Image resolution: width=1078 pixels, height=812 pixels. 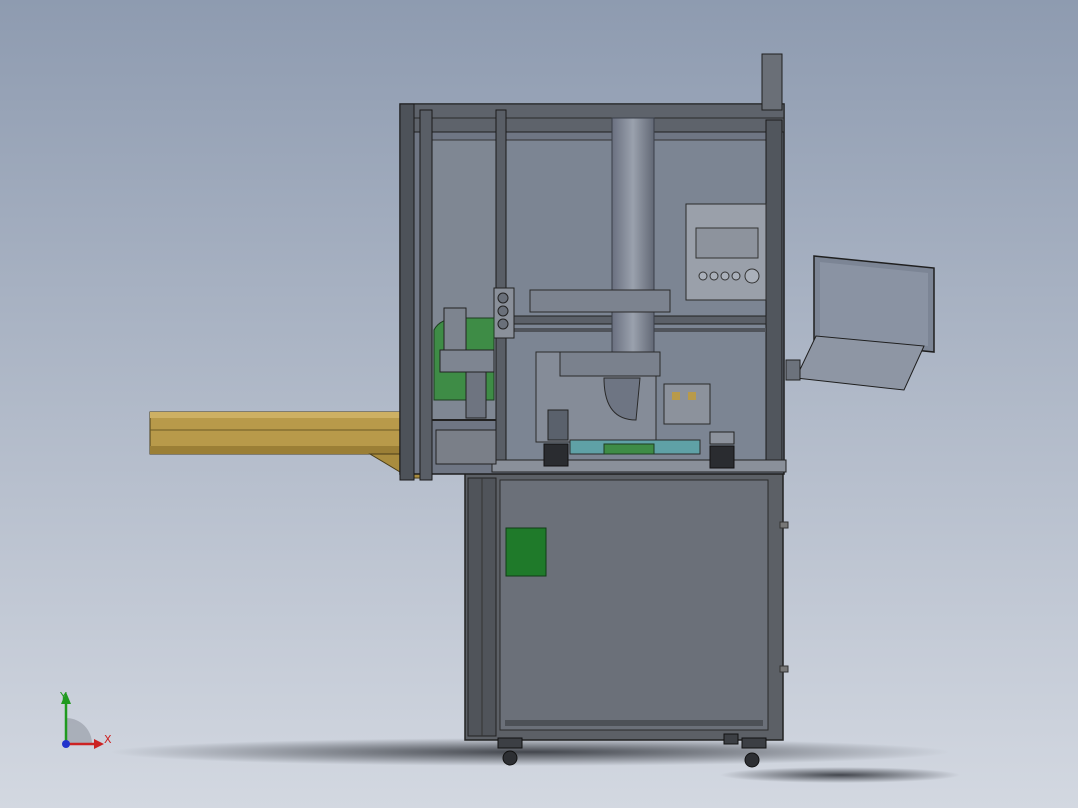 What do you see at coordinates (504, 313) in the screenshot?
I see `button-column` at bounding box center [504, 313].